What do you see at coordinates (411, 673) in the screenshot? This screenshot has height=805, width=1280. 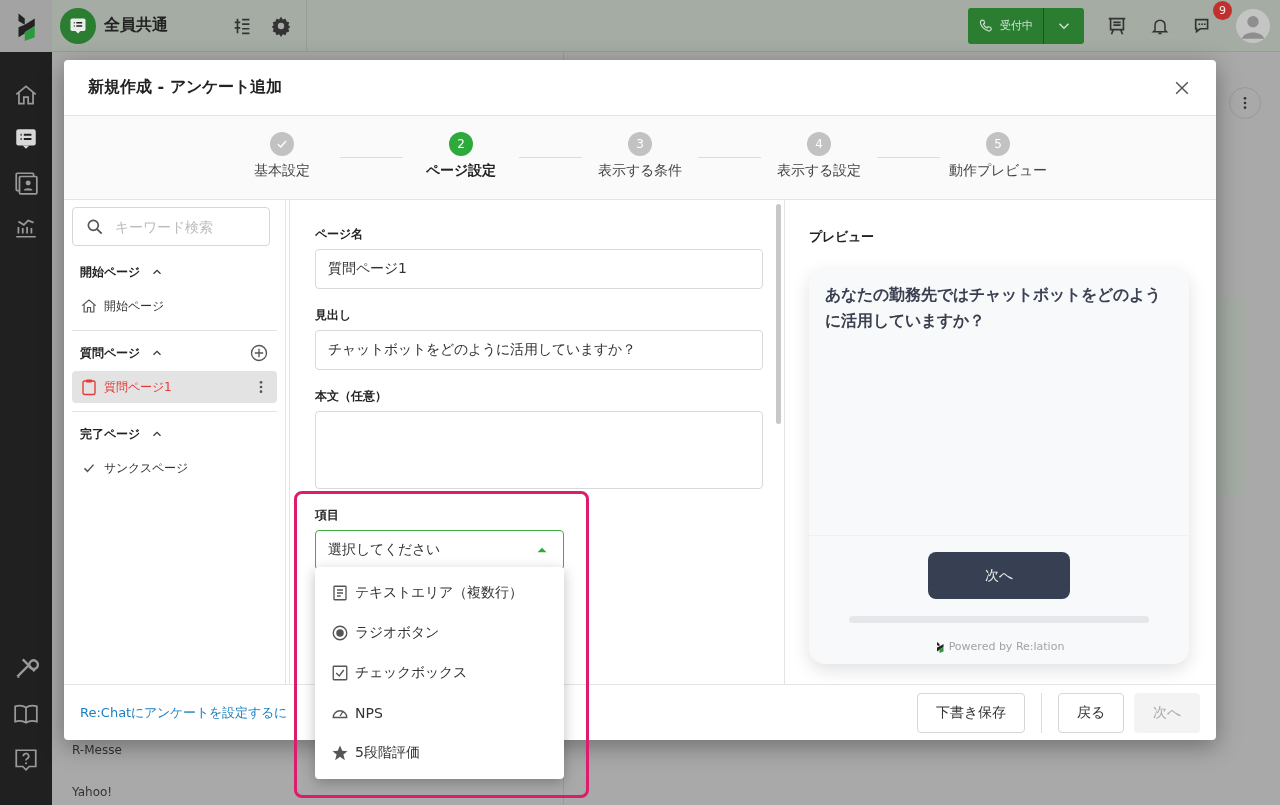 I see `option-label: チェックボックス` at bounding box center [411, 673].